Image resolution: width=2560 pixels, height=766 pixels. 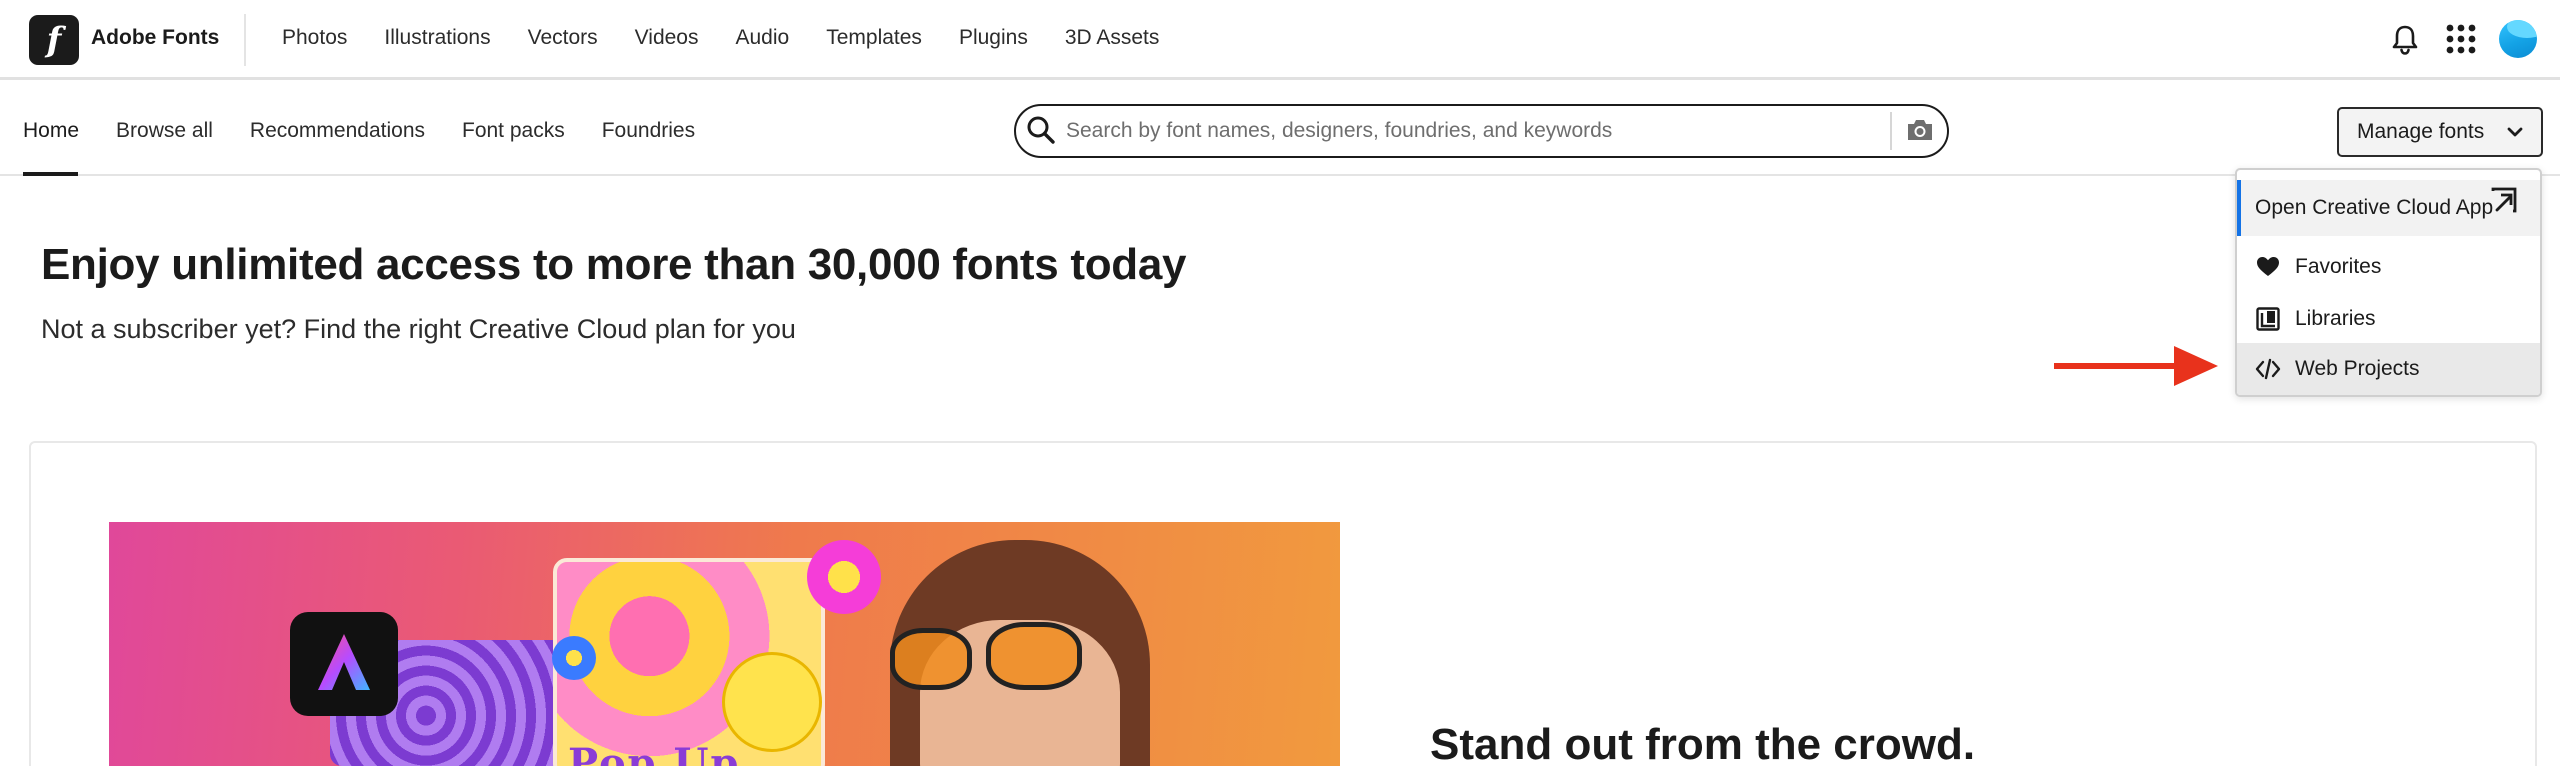 I want to click on red-arrow-icon, so click(x=2136, y=366).